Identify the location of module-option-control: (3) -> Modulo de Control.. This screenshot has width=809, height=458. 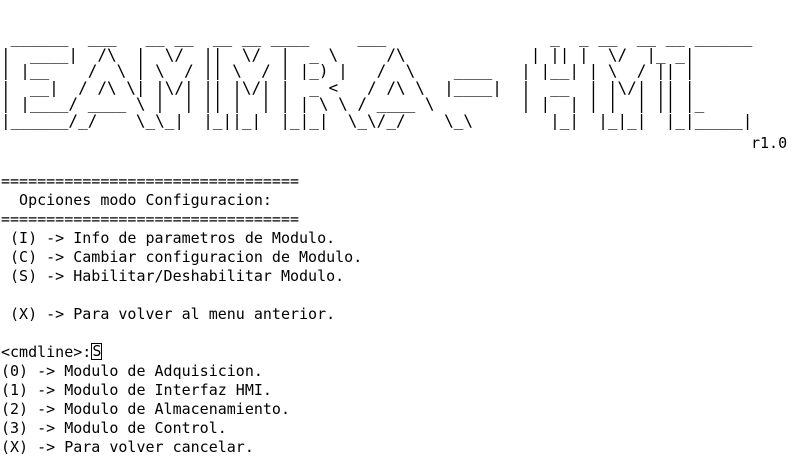
(114, 428).